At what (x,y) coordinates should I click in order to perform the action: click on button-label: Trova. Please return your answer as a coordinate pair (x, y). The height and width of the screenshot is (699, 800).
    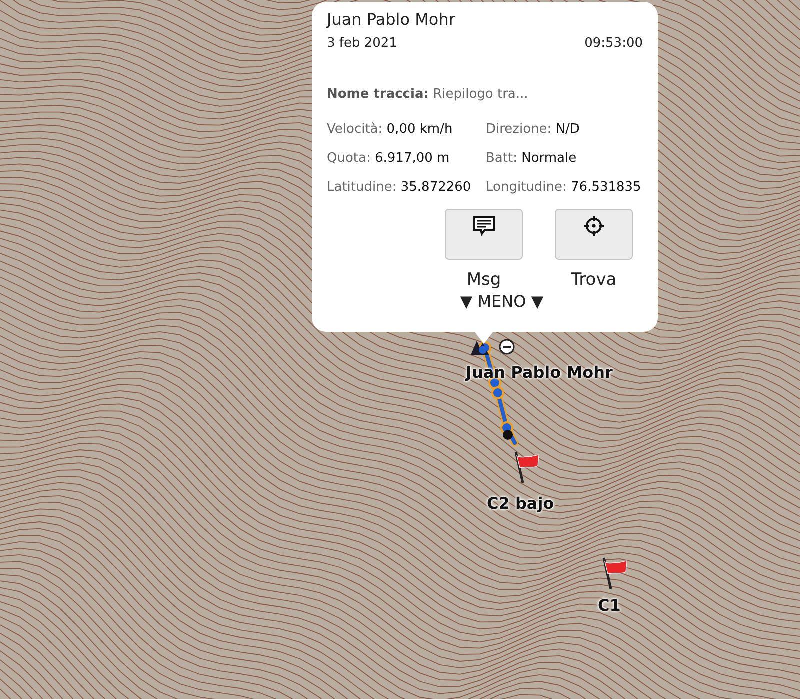
    Looking at the image, I should click on (594, 280).